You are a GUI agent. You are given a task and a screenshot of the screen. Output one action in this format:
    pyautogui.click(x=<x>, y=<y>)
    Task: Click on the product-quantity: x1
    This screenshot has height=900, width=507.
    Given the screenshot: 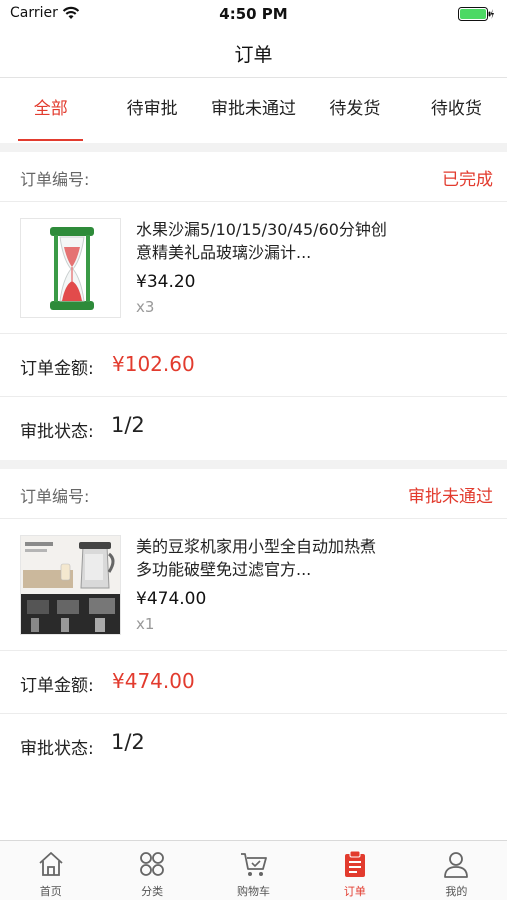 What is the action you would take?
    pyautogui.click(x=145, y=624)
    